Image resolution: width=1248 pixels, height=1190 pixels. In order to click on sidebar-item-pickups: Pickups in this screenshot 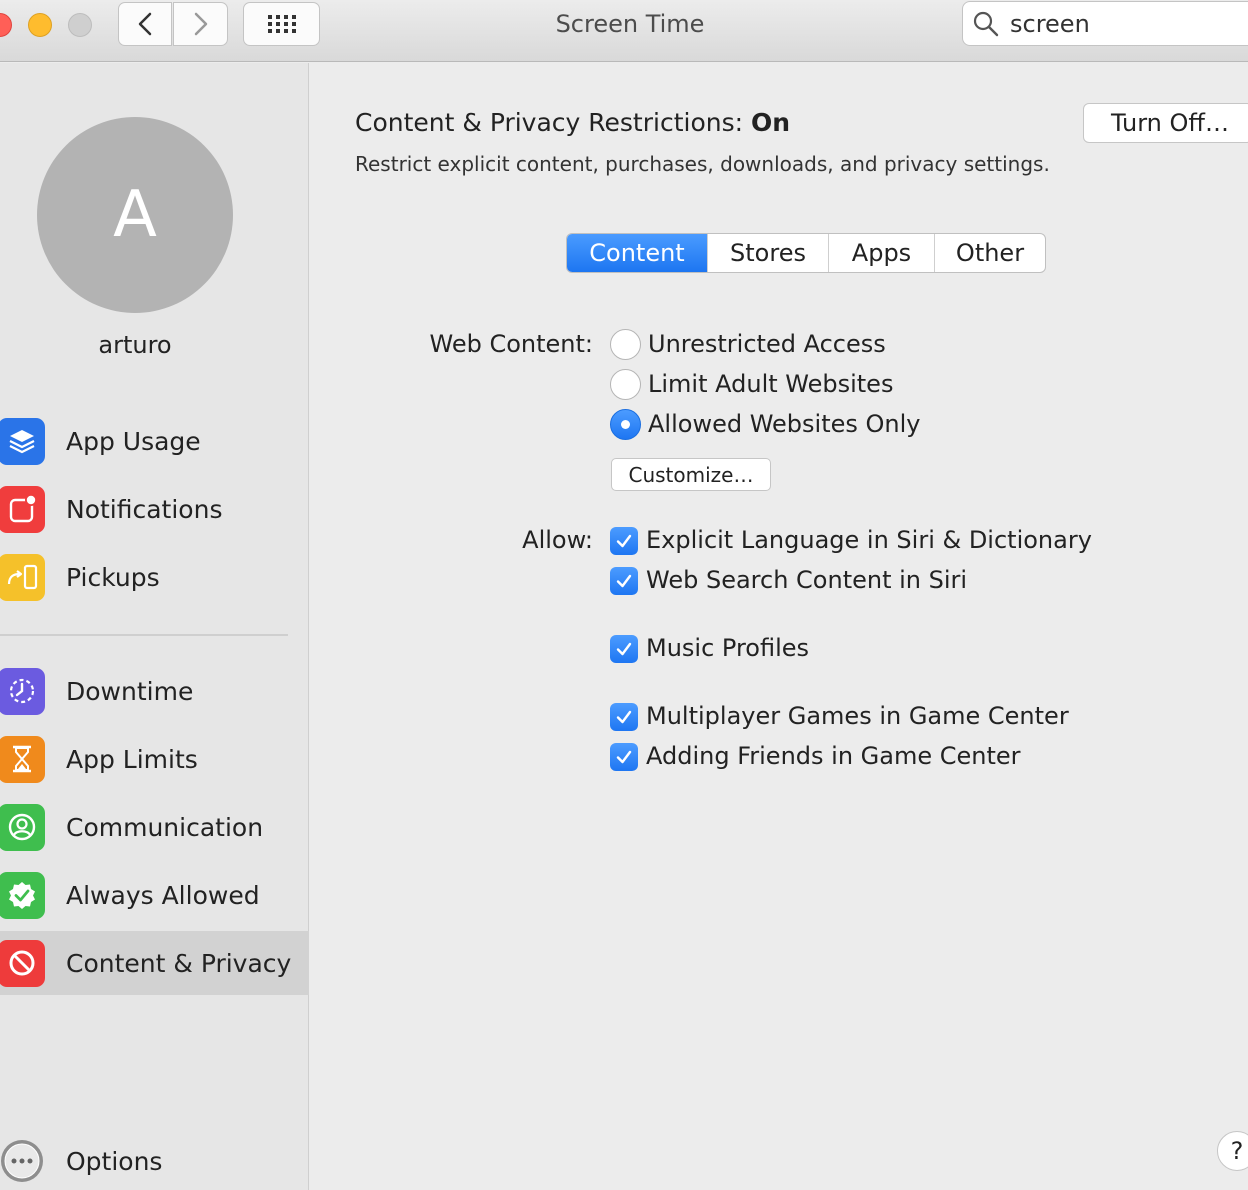, I will do `click(154, 577)`.